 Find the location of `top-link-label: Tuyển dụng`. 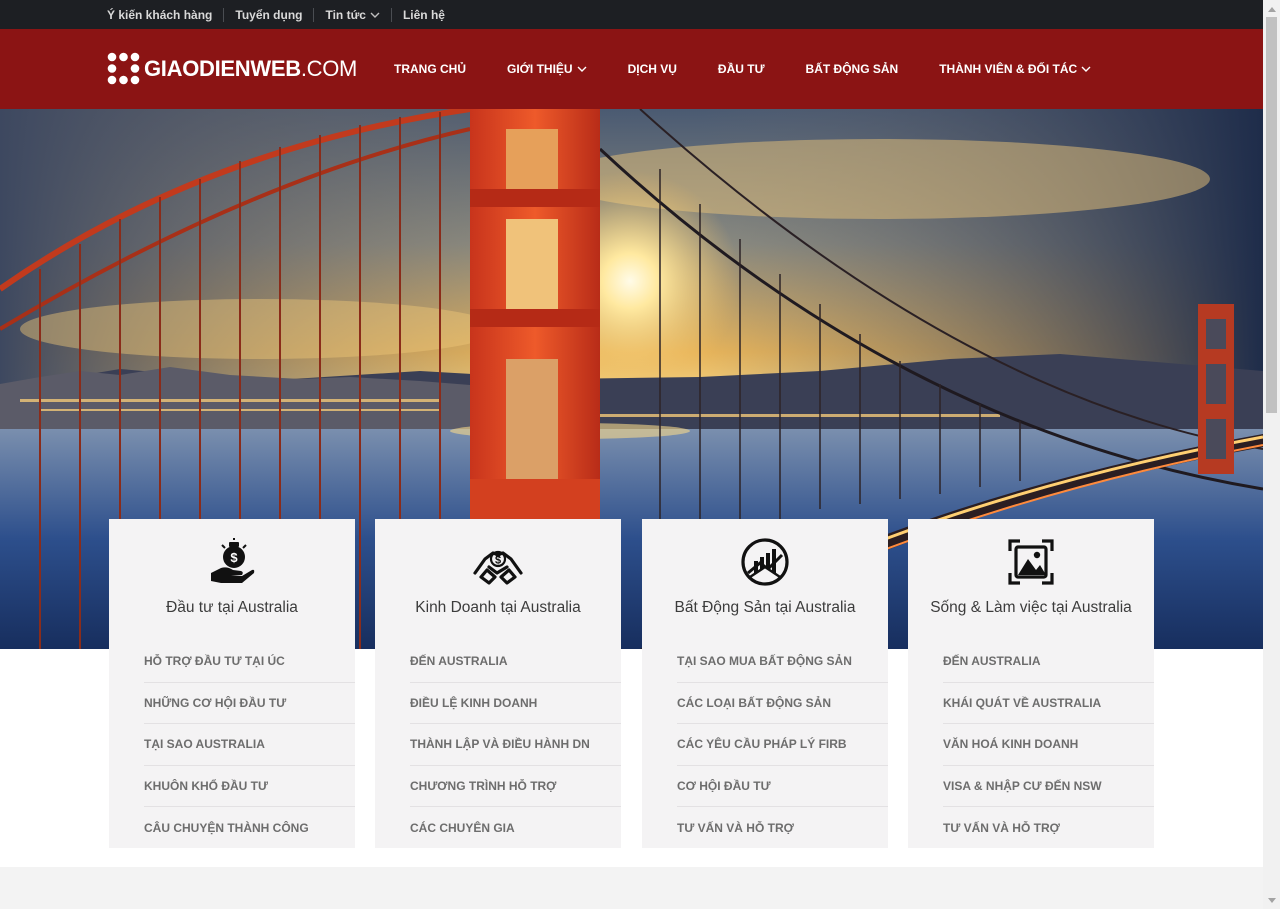

top-link-label: Tuyển dụng is located at coordinates (269, 14).